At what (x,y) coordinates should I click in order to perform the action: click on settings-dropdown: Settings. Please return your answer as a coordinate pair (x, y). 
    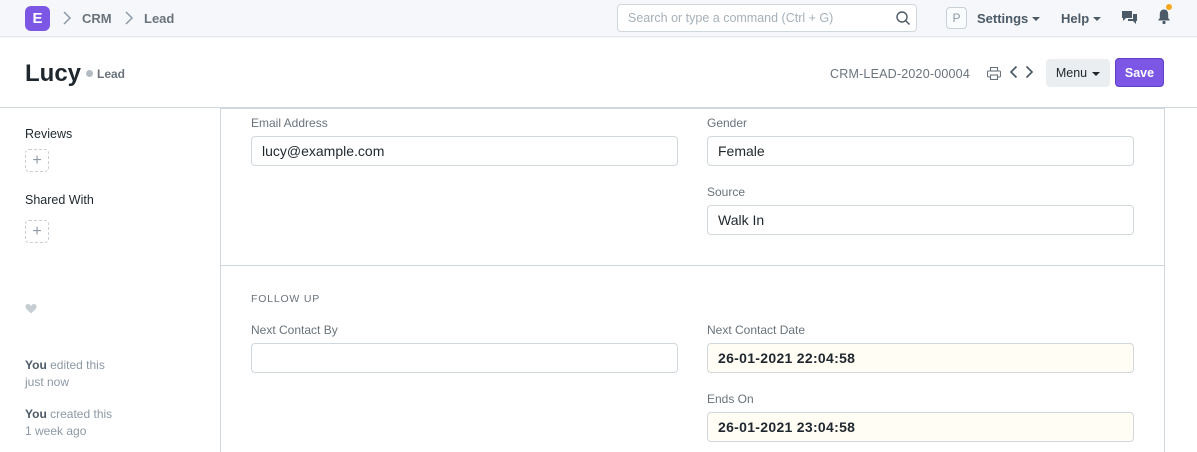
    Looking at the image, I should click on (1009, 18).